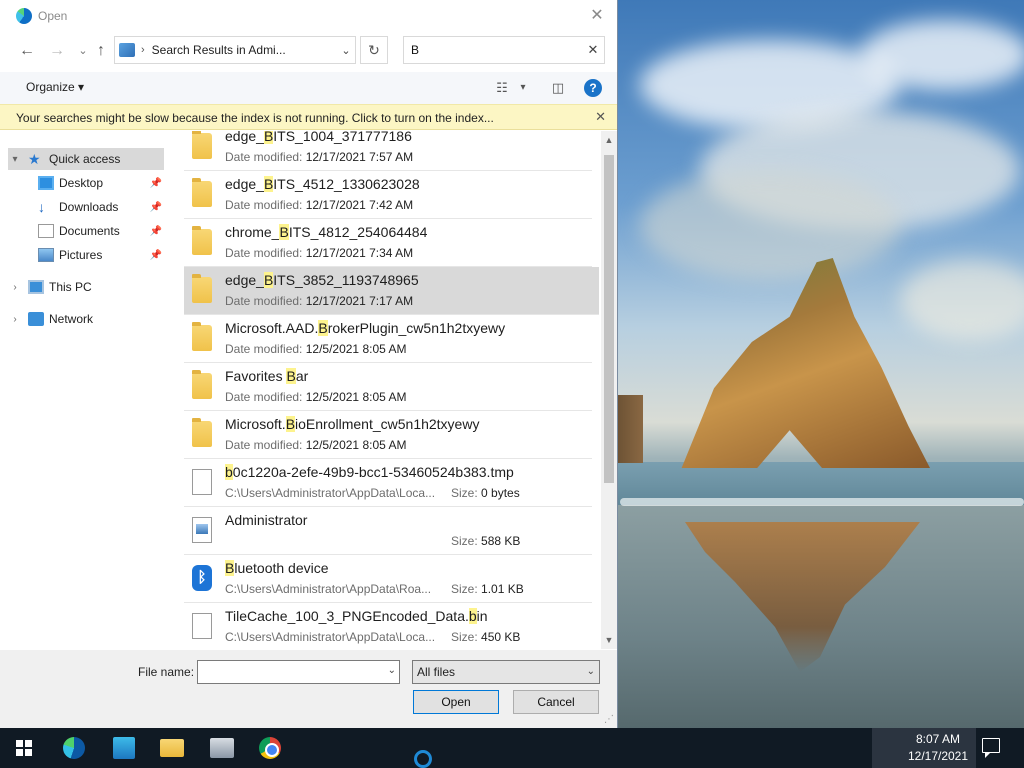  Describe the element at coordinates (319, 301) in the screenshot. I see `item-date: Date modified: 12/17/2021 7:17 AM` at that location.